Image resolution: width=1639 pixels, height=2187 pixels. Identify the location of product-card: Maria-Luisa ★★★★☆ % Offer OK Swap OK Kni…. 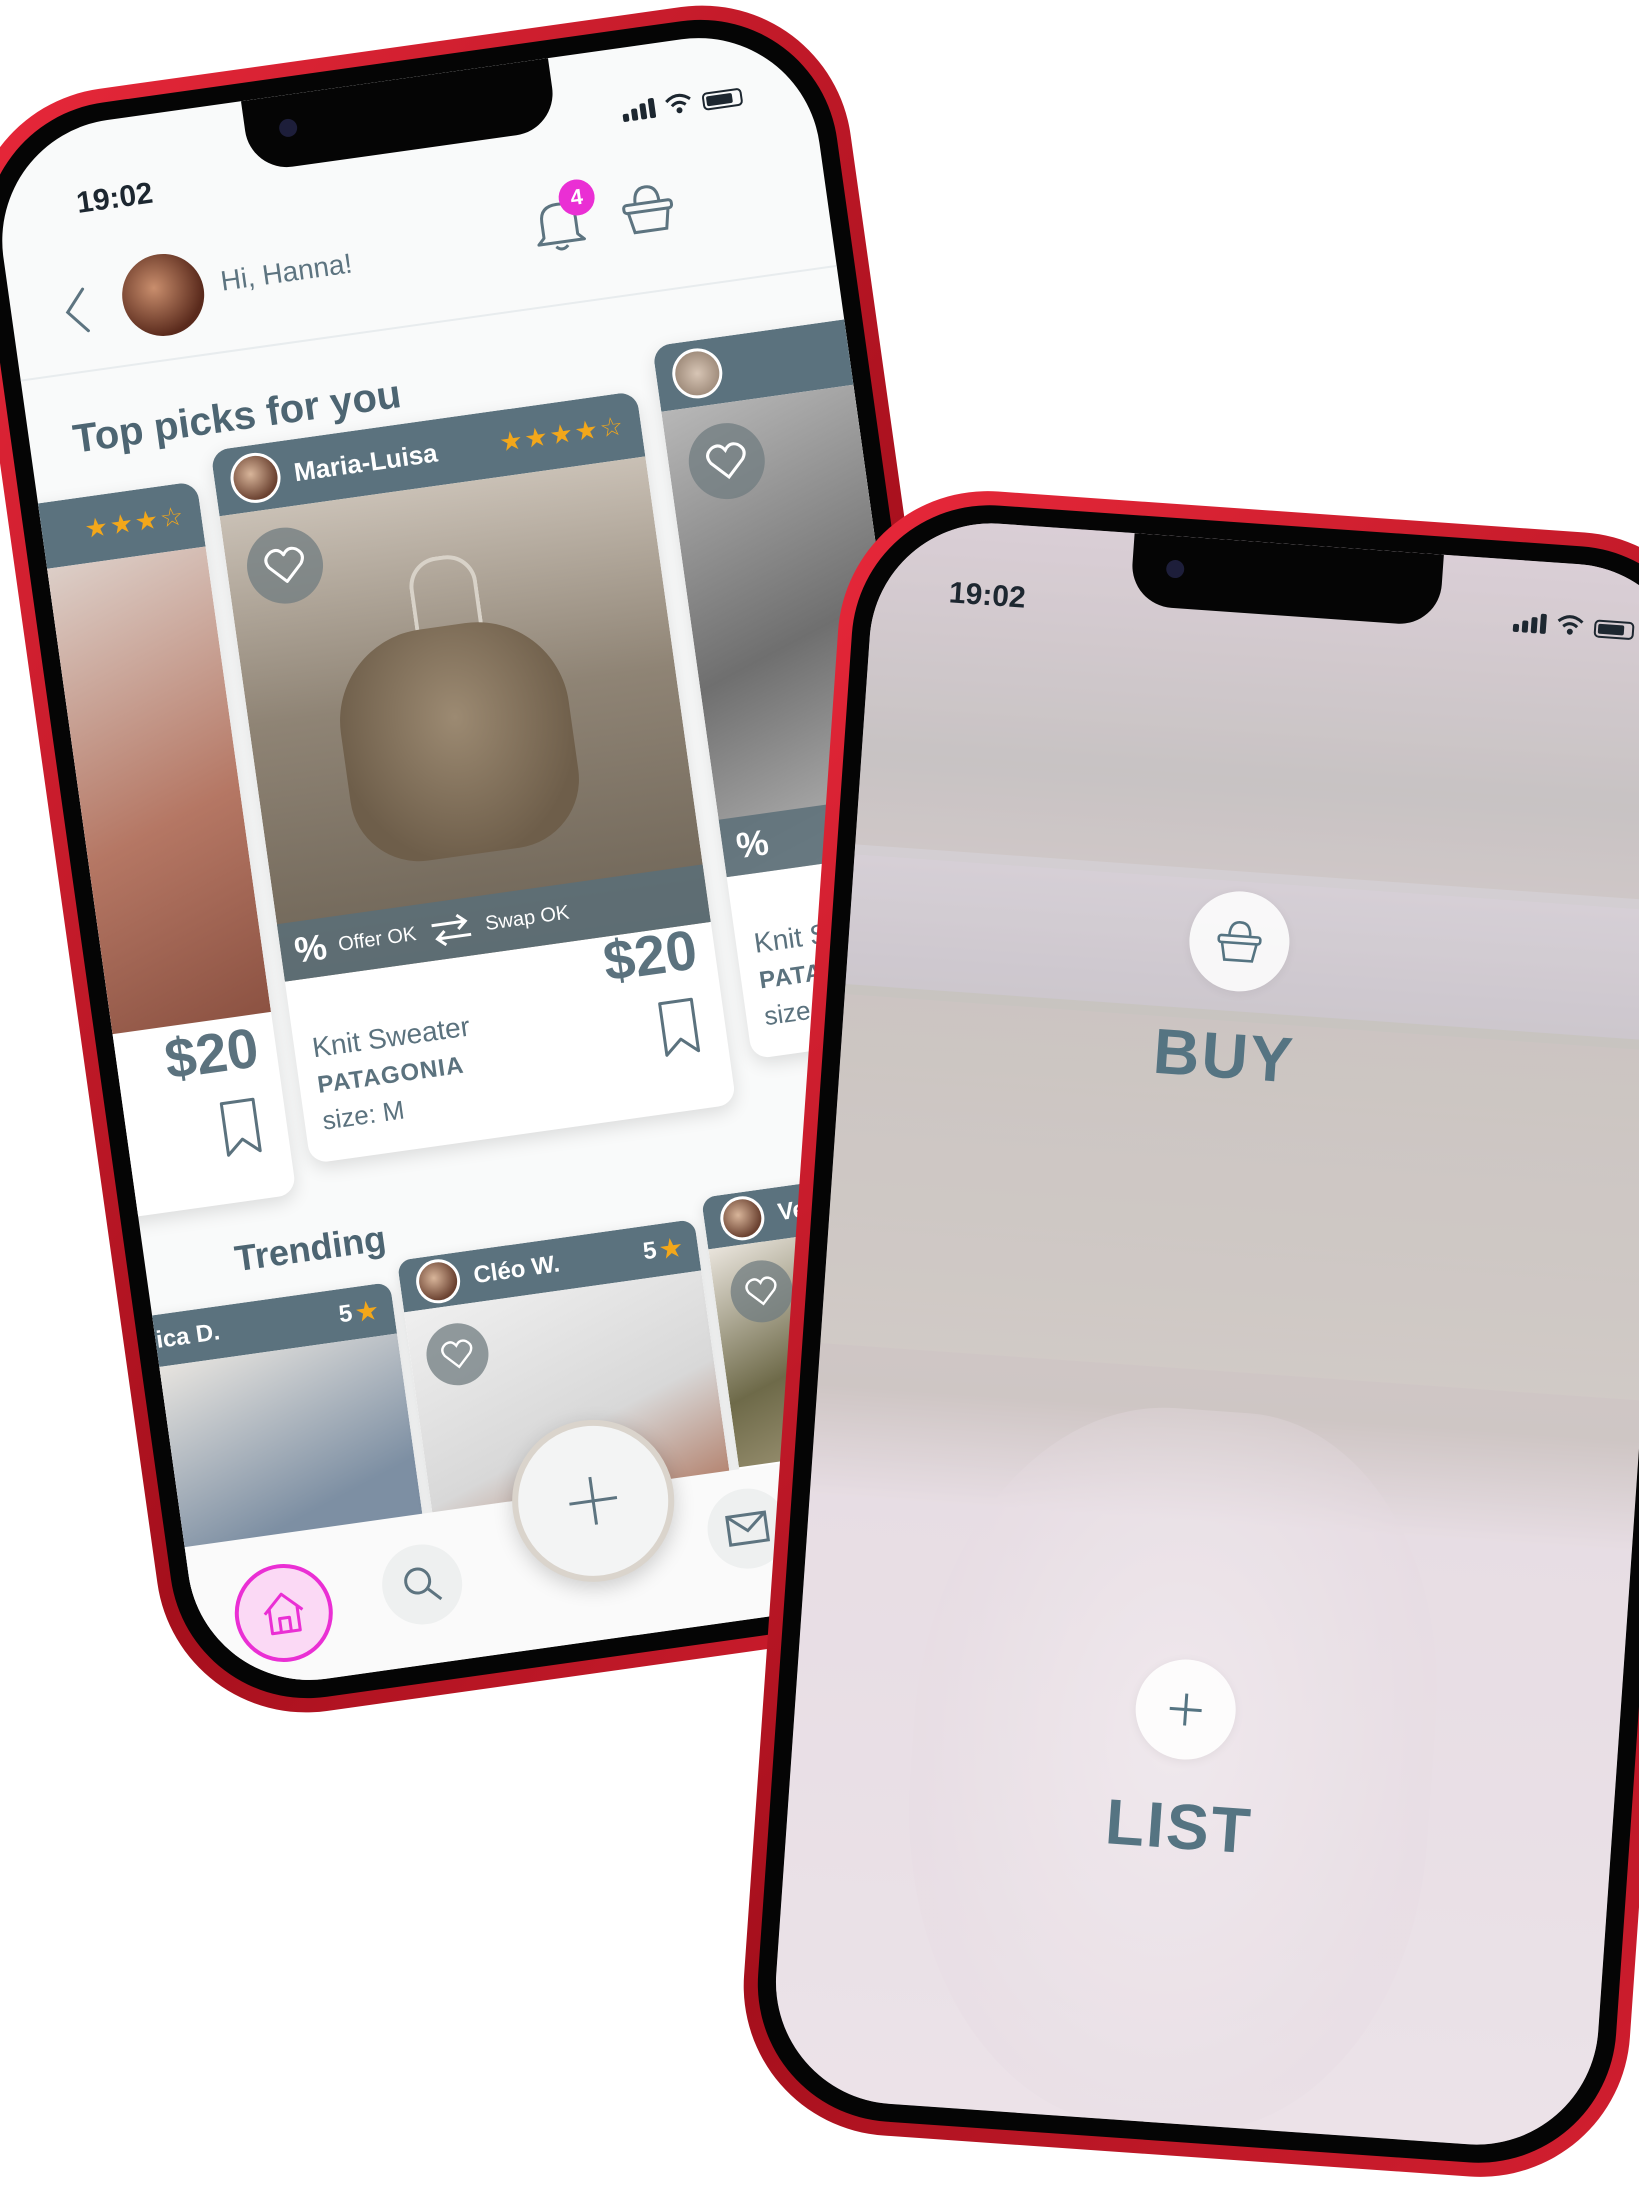
(473, 777).